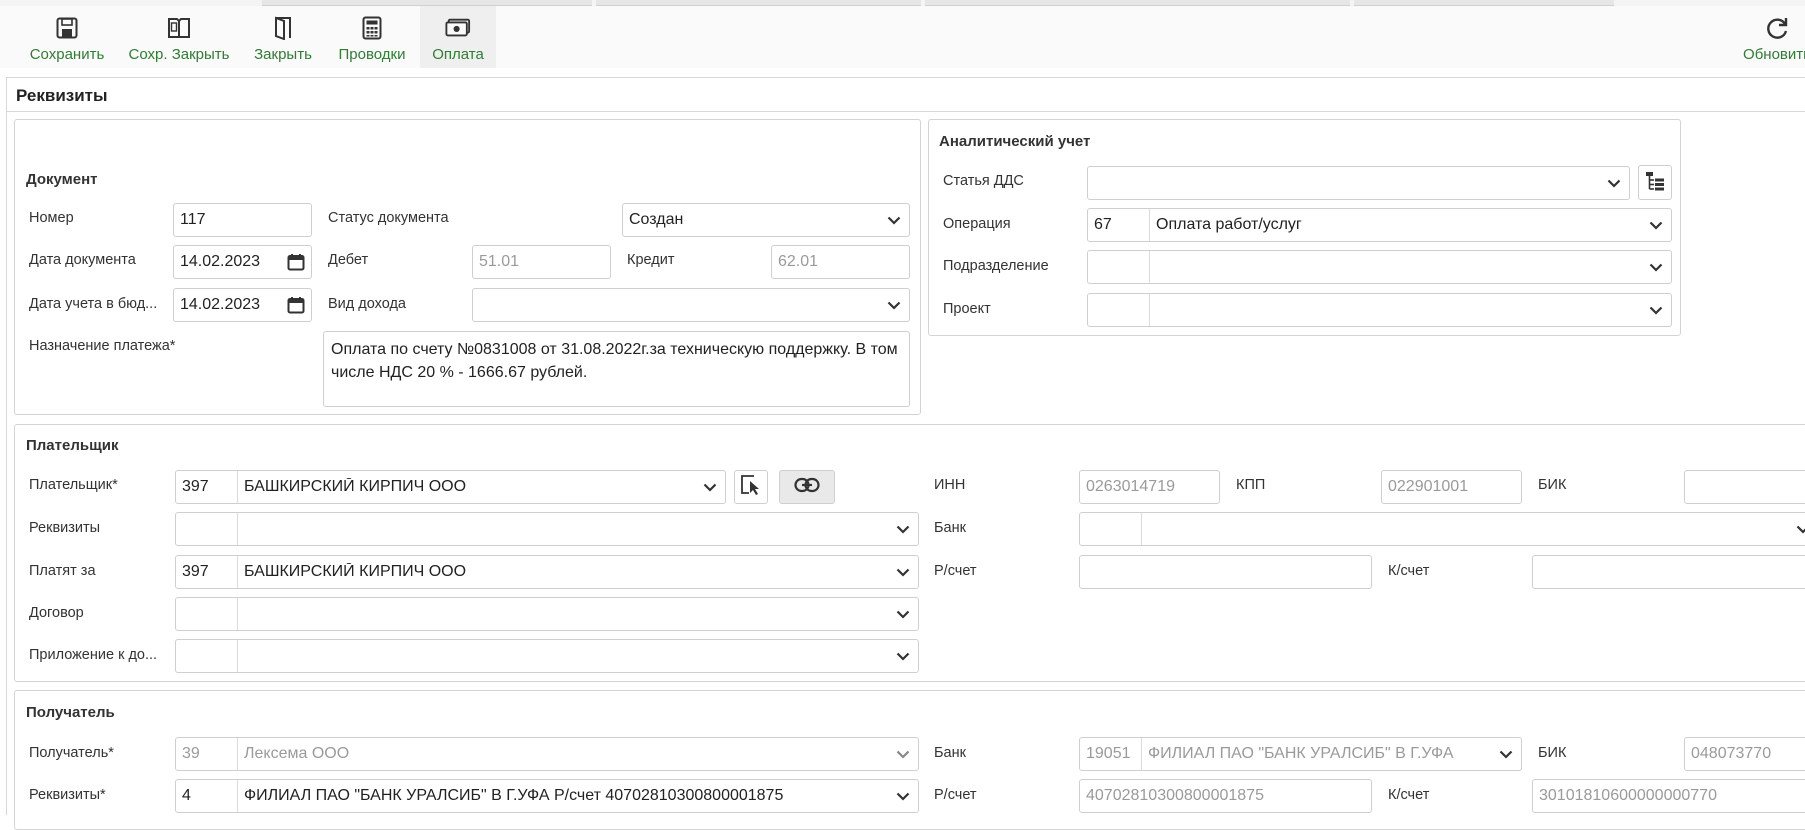 Image resolution: width=1805 pixels, height=830 pixels. Describe the element at coordinates (458, 54) in the screenshot. I see `payment-label: Оплата` at that location.